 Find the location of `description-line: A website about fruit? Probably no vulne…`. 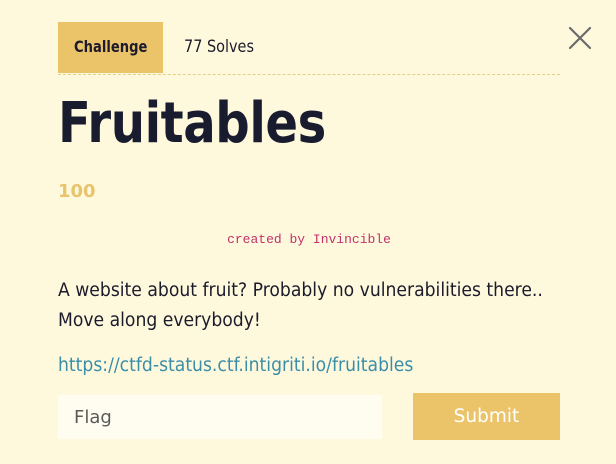

description-line: A website about fruit? Probably no vulne… is located at coordinates (300, 290).